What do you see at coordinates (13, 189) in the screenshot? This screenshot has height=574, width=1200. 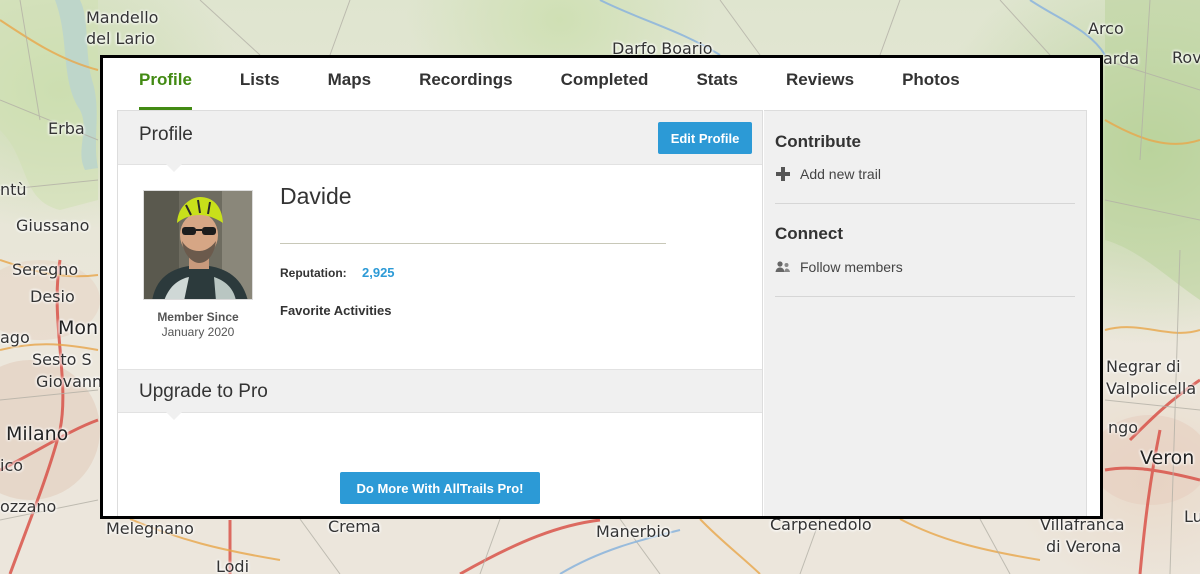 I see `map-place-label: ntù` at bounding box center [13, 189].